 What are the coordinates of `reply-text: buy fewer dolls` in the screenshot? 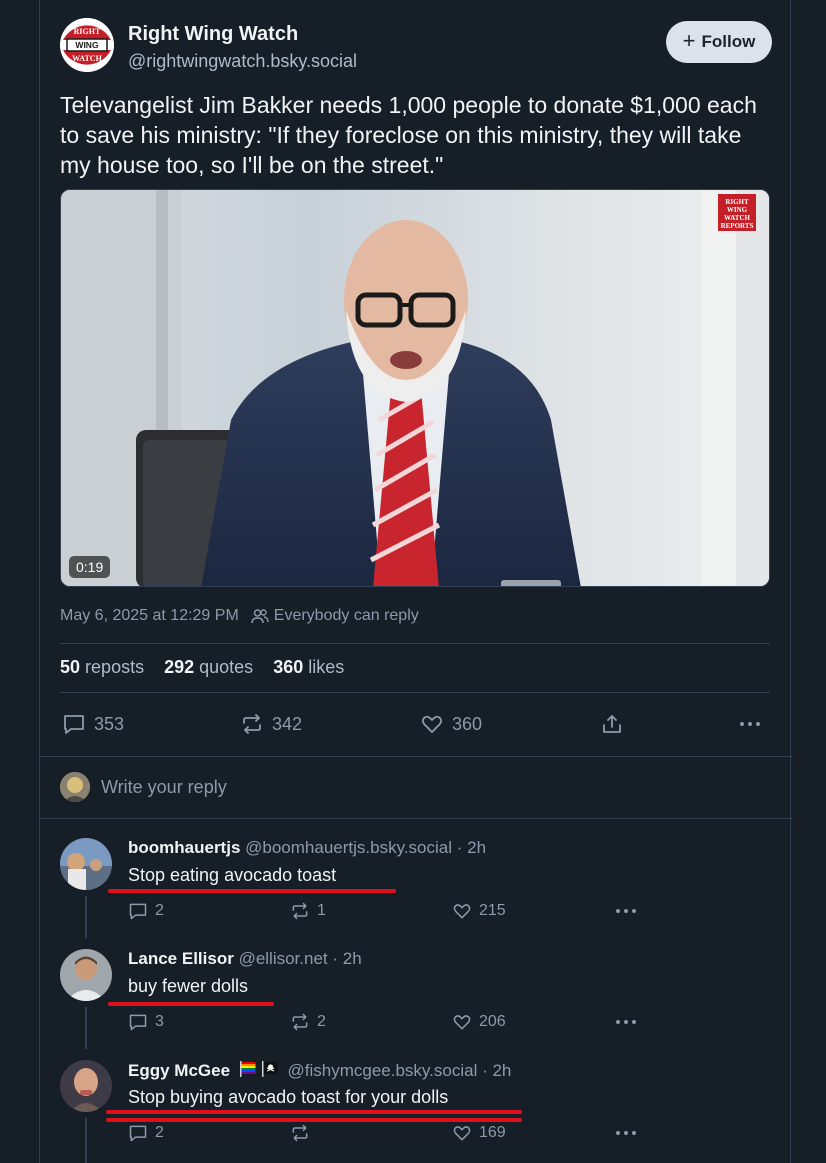 It's located at (188, 986).